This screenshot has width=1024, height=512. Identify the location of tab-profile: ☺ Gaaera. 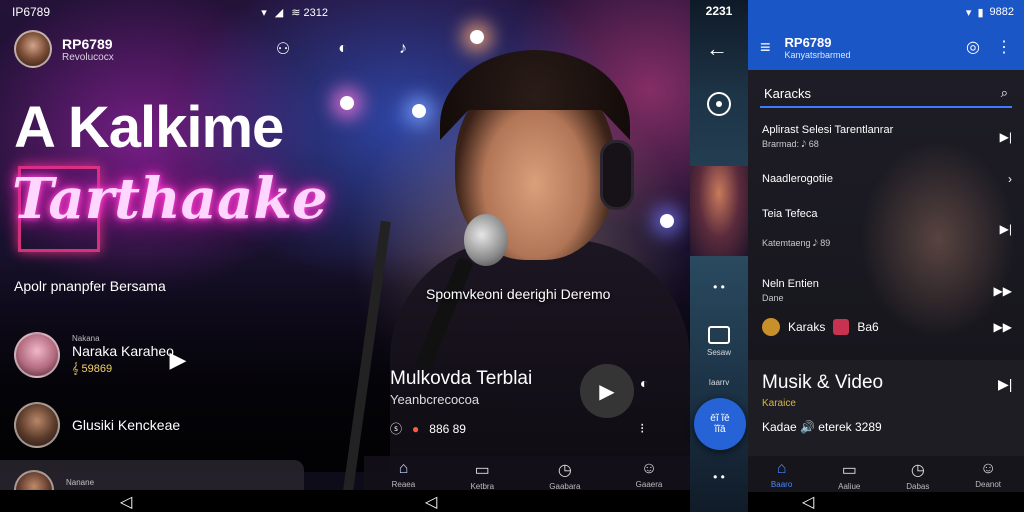
(649, 473).